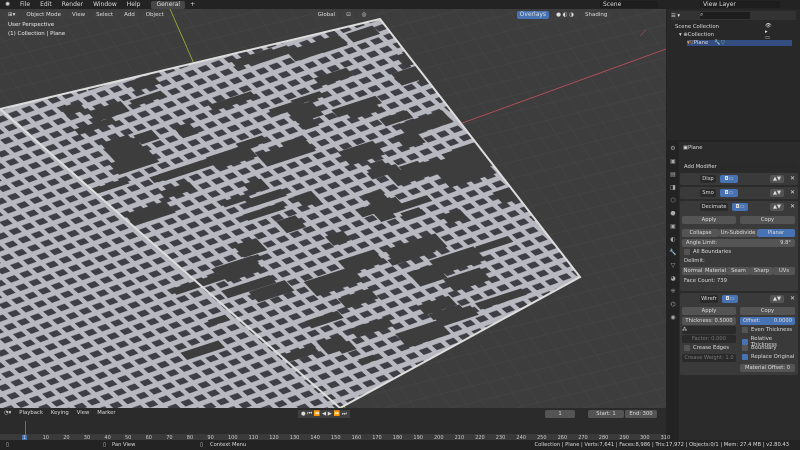  What do you see at coordinates (738, 271) in the screenshot?
I see `delimit-seam: Seam` at bounding box center [738, 271].